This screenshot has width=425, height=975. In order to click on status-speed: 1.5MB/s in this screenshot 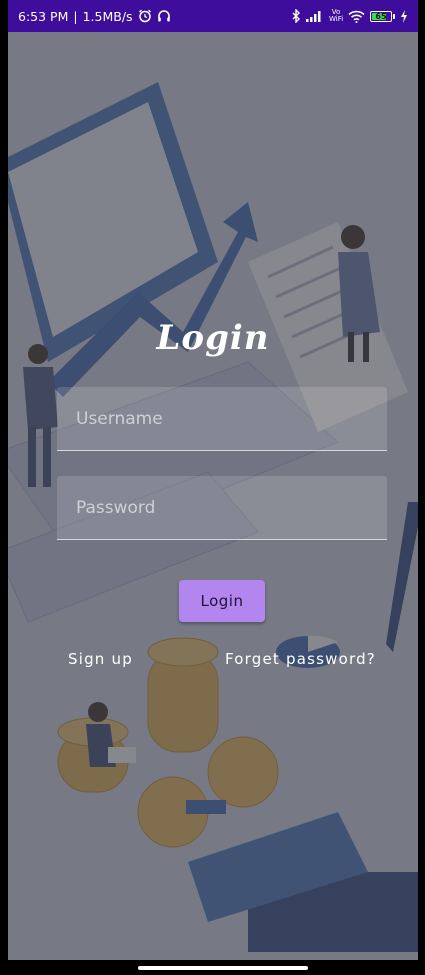, I will do `click(107, 16)`.